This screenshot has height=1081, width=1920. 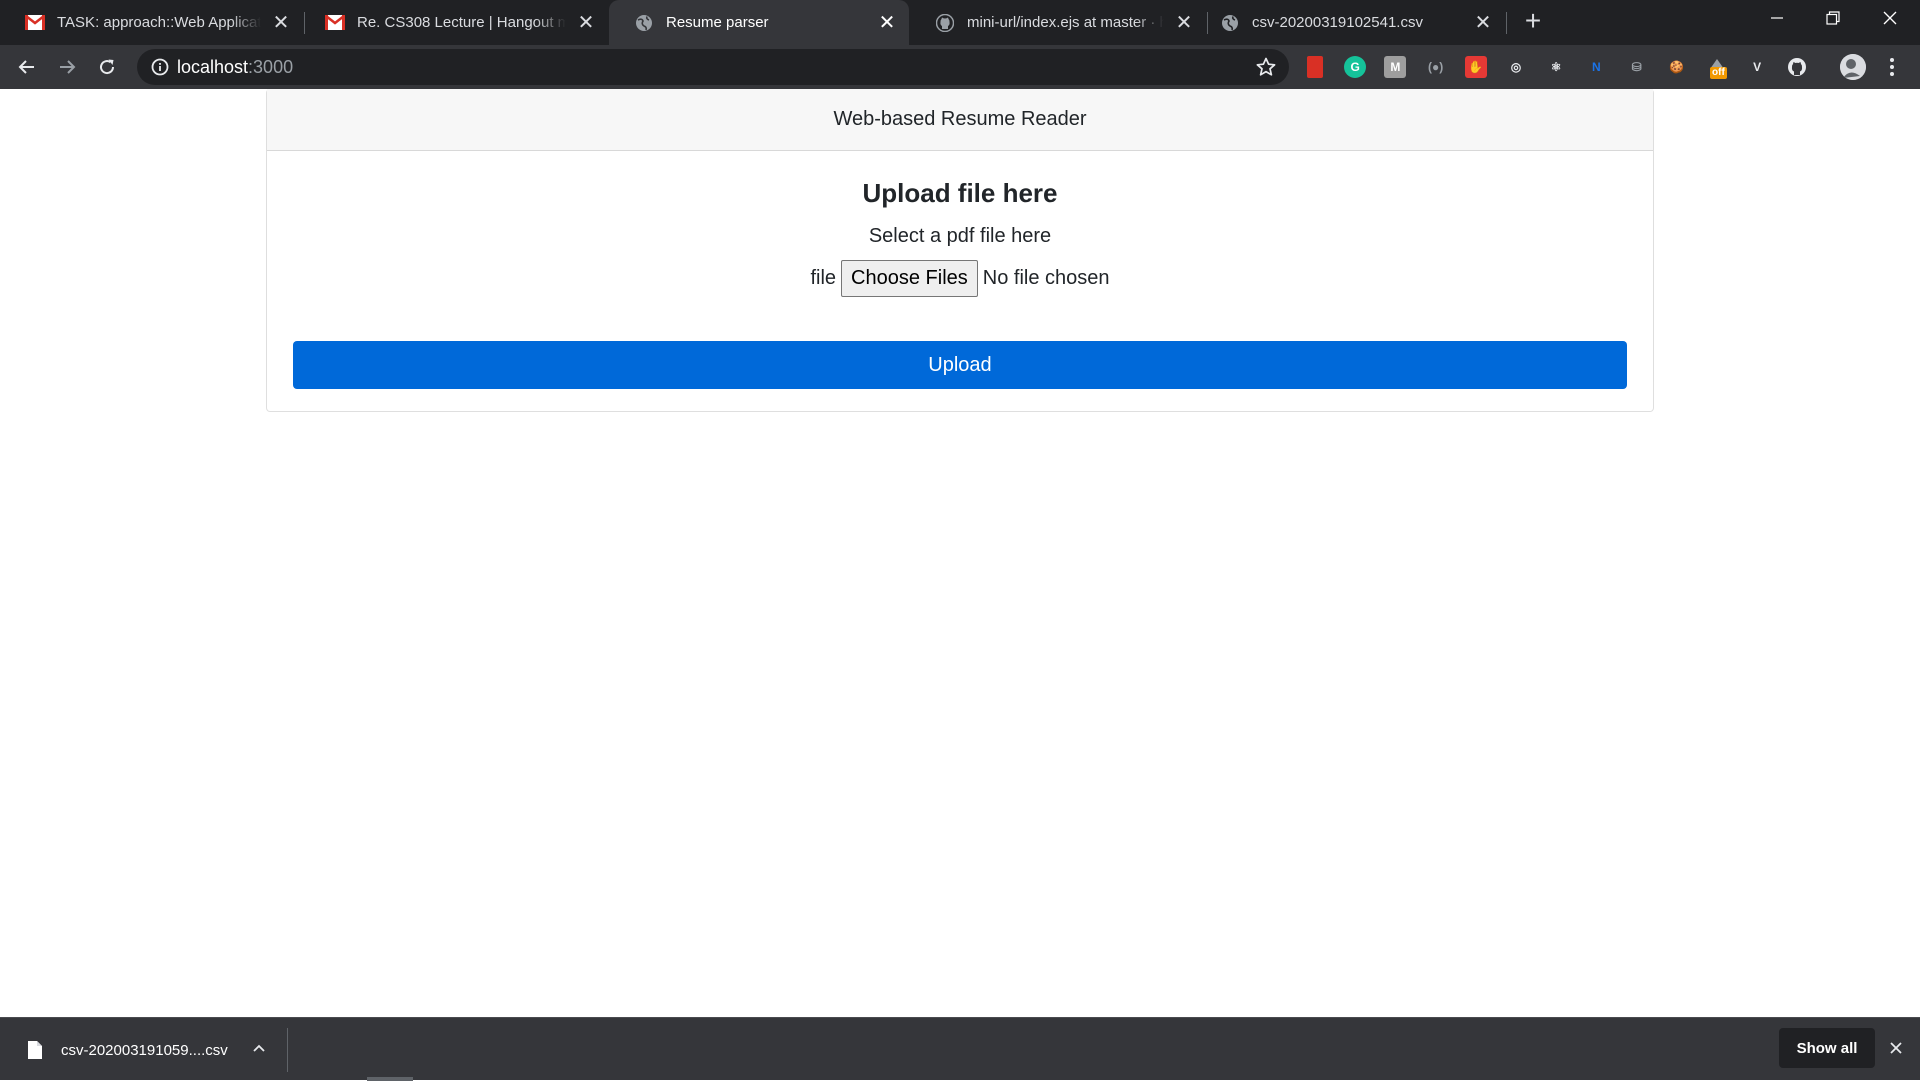 What do you see at coordinates (1797, 67) in the screenshot?
I see `github-ext-icon` at bounding box center [1797, 67].